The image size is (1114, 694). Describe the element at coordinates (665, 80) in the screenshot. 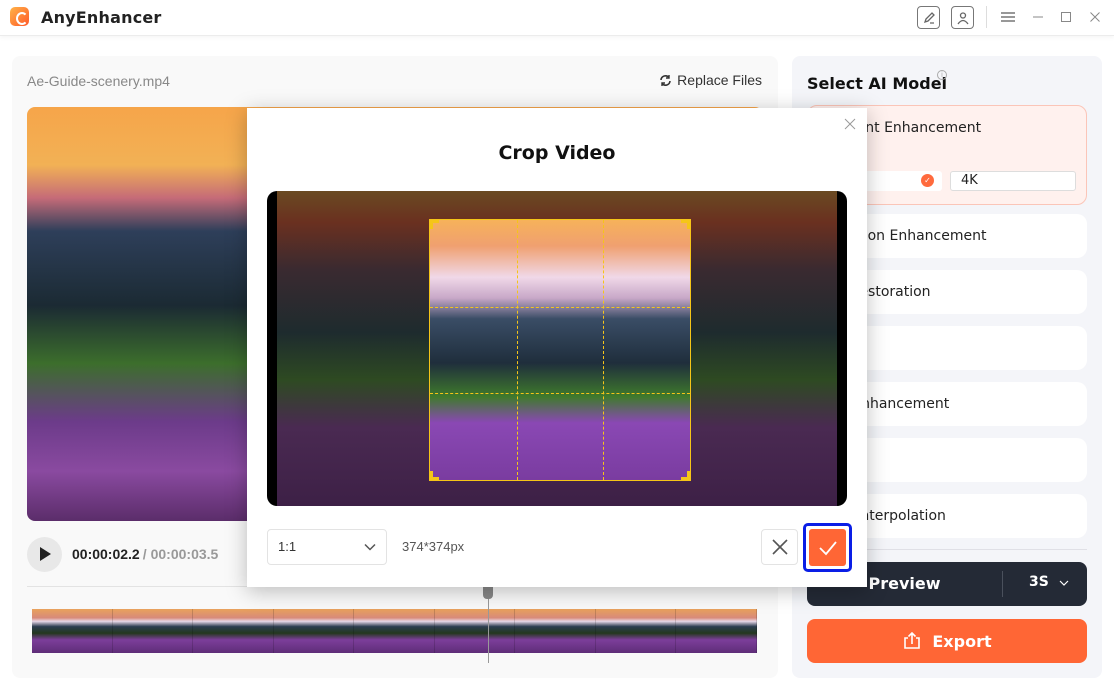

I see `refresh-icon` at that location.